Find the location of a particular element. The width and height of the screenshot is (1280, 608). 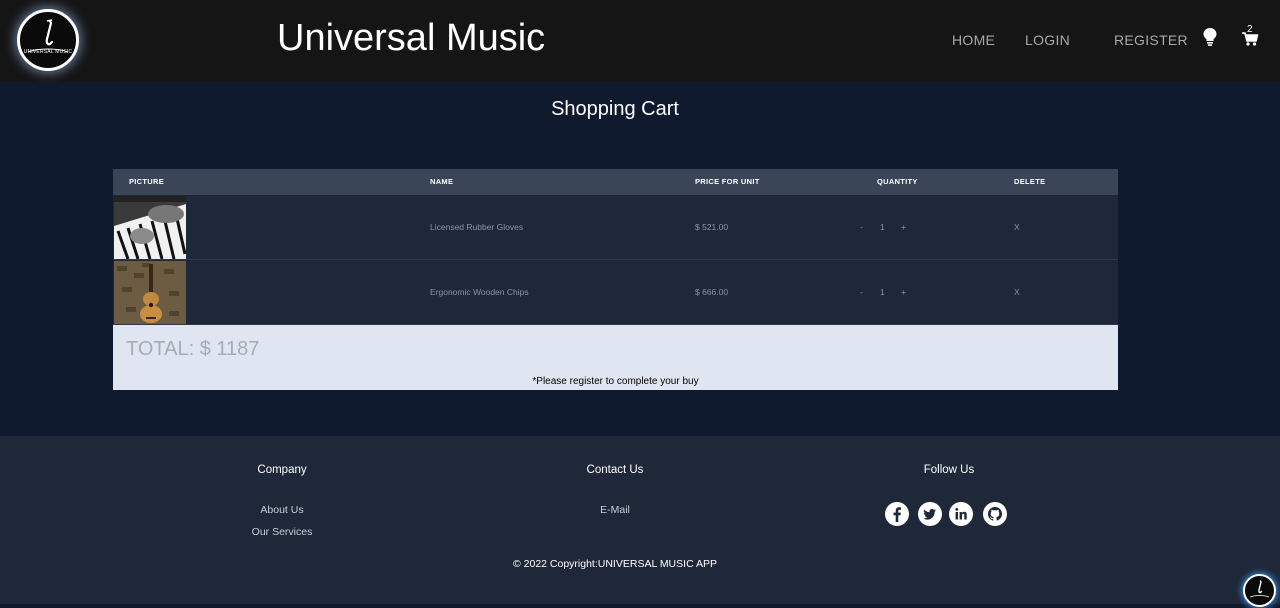

footer-contact-heading: Contact Us is located at coordinates (615, 470).